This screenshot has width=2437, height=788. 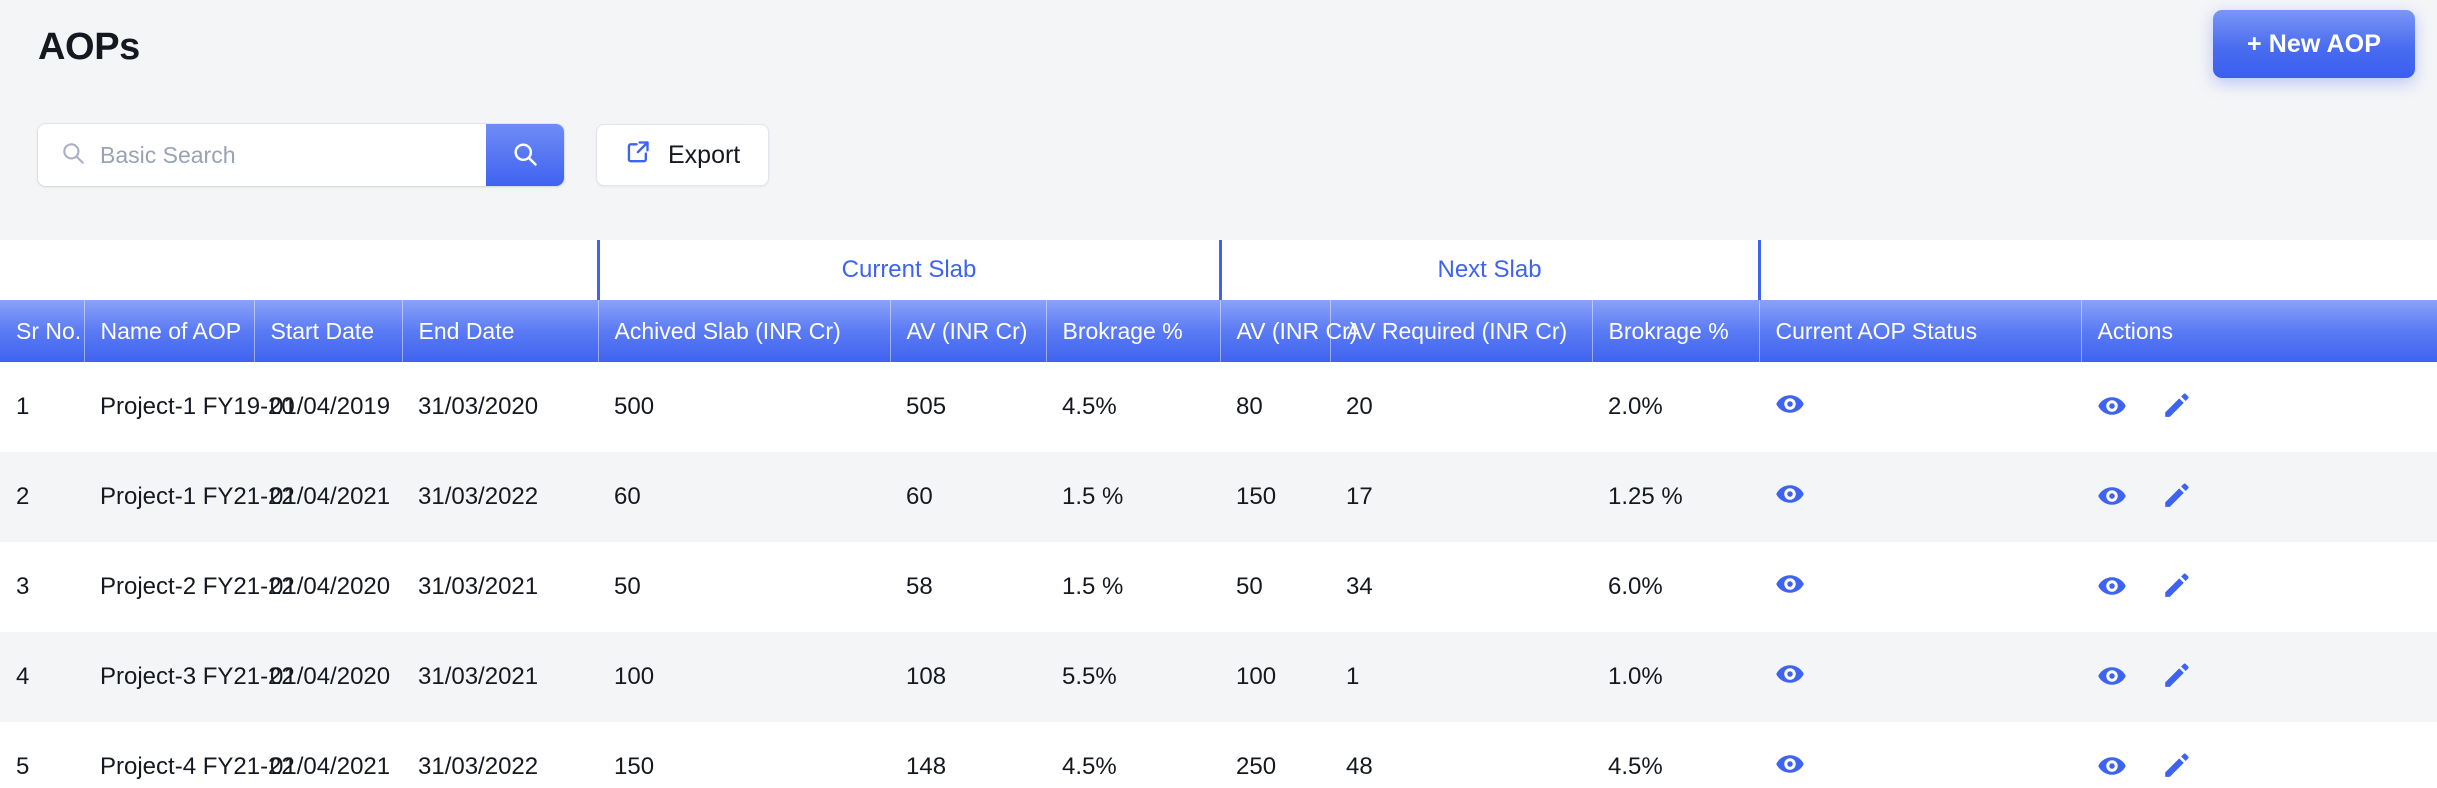 What do you see at coordinates (1256, 766) in the screenshot?
I see `cell-next-av: 250` at bounding box center [1256, 766].